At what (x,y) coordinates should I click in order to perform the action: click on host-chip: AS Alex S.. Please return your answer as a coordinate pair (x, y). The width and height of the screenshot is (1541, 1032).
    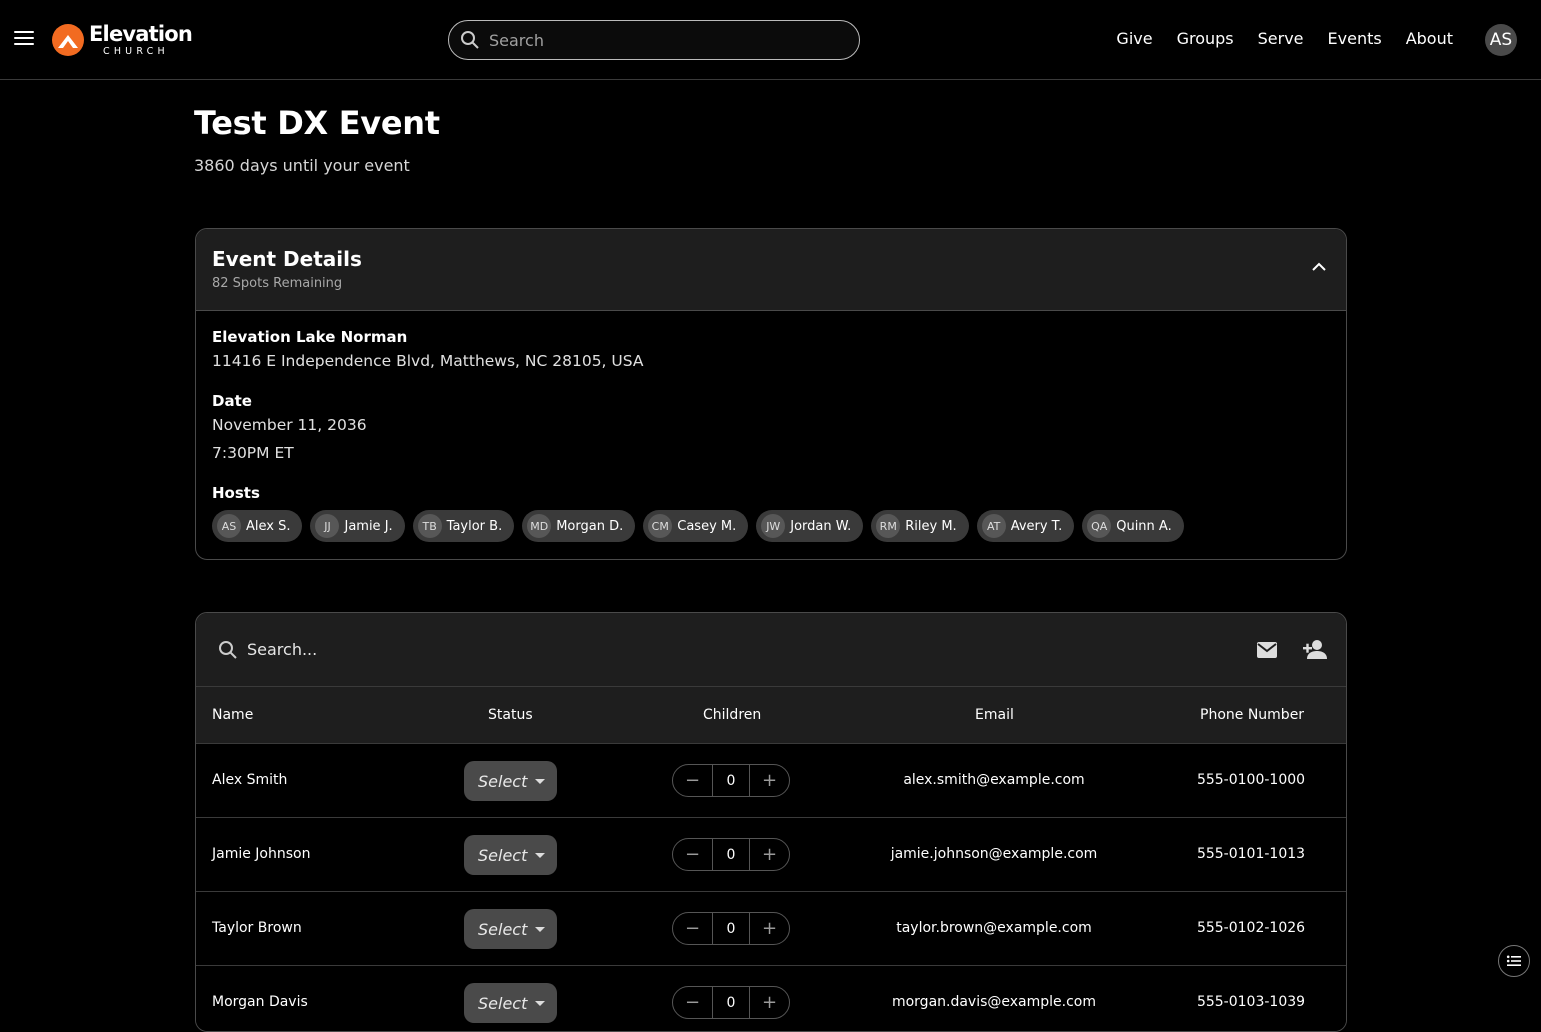
    Looking at the image, I should click on (257, 526).